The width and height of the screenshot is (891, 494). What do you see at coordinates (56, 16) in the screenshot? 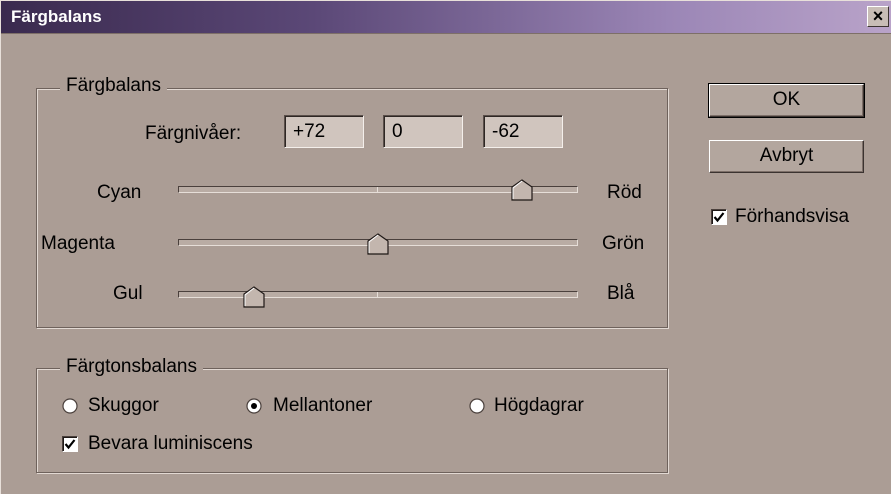
I see `window-title: Färgbalans` at bounding box center [56, 16].